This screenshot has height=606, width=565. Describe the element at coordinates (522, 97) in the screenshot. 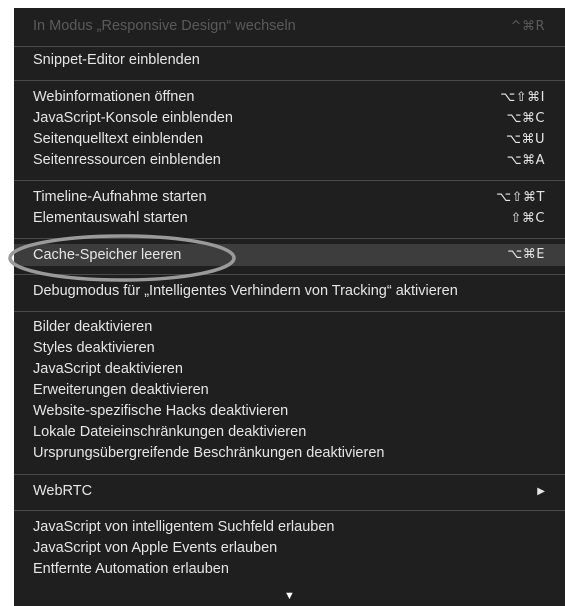

I see `menu-item-shortcut: ⌥⇧⌘I` at that location.